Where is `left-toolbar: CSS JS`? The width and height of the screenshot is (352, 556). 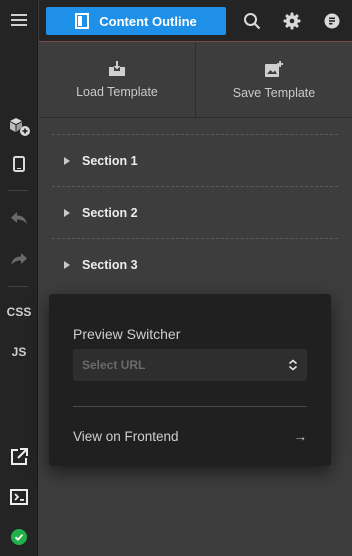 left-toolbar: CSS JS is located at coordinates (19, 278).